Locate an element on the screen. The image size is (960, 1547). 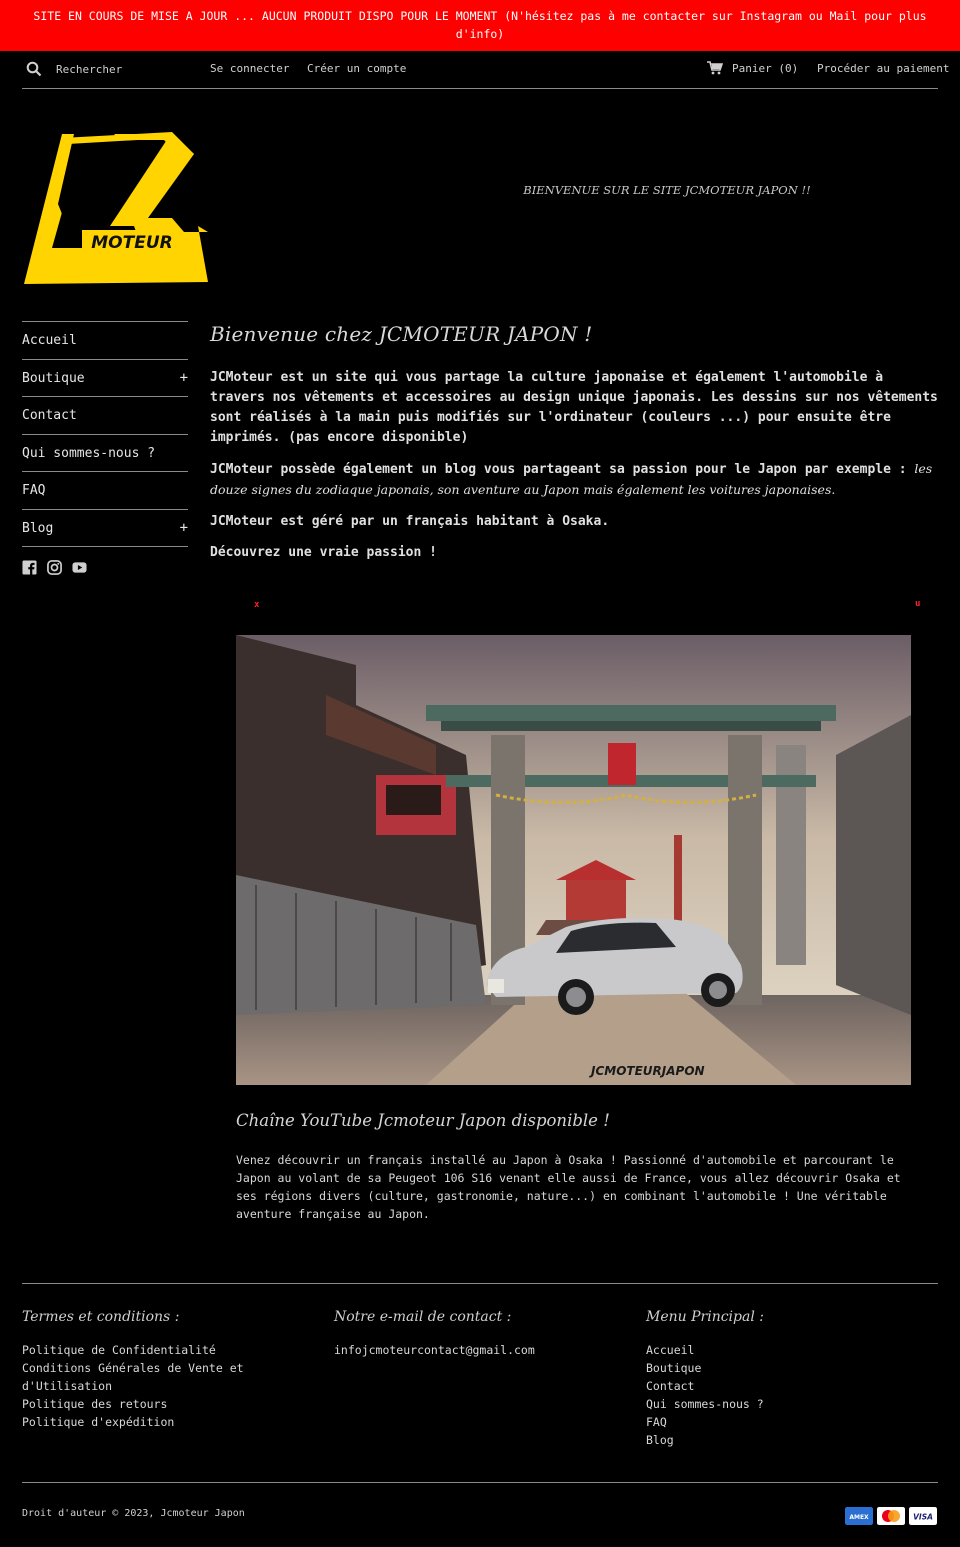
footer-link-contact: Contact is located at coordinates (791, 1386).